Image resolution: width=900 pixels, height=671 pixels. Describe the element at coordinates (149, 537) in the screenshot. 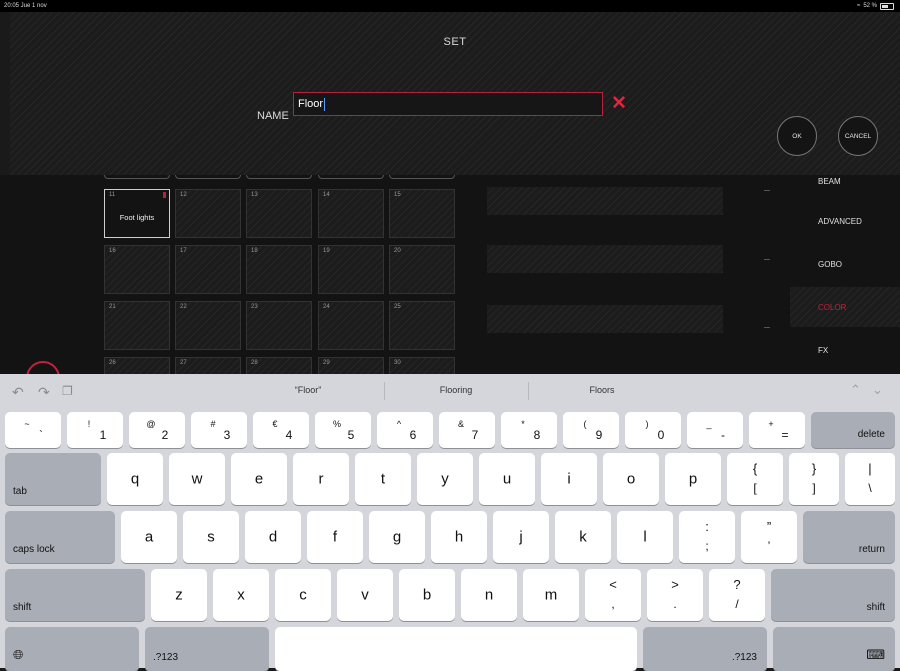

I see `letter-key: a` at that location.